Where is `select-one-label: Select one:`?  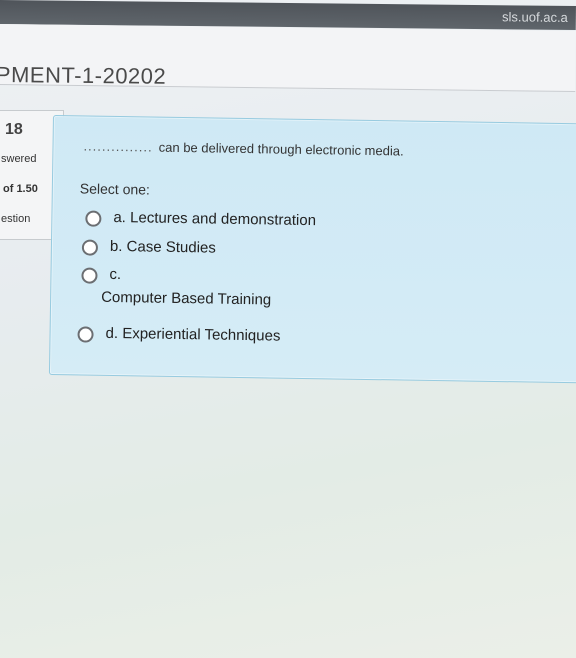
select-one-label: Select one: is located at coordinates (115, 189).